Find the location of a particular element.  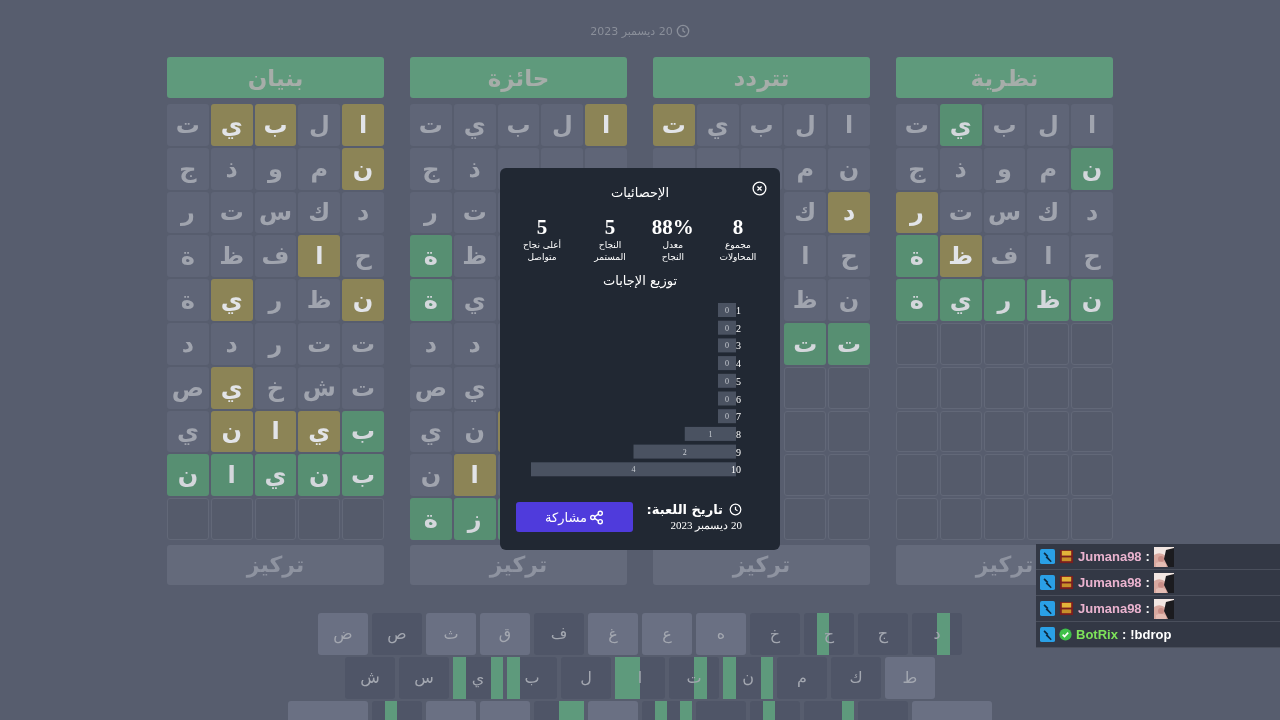

letter-tile: ظ is located at coordinates (1048, 300).